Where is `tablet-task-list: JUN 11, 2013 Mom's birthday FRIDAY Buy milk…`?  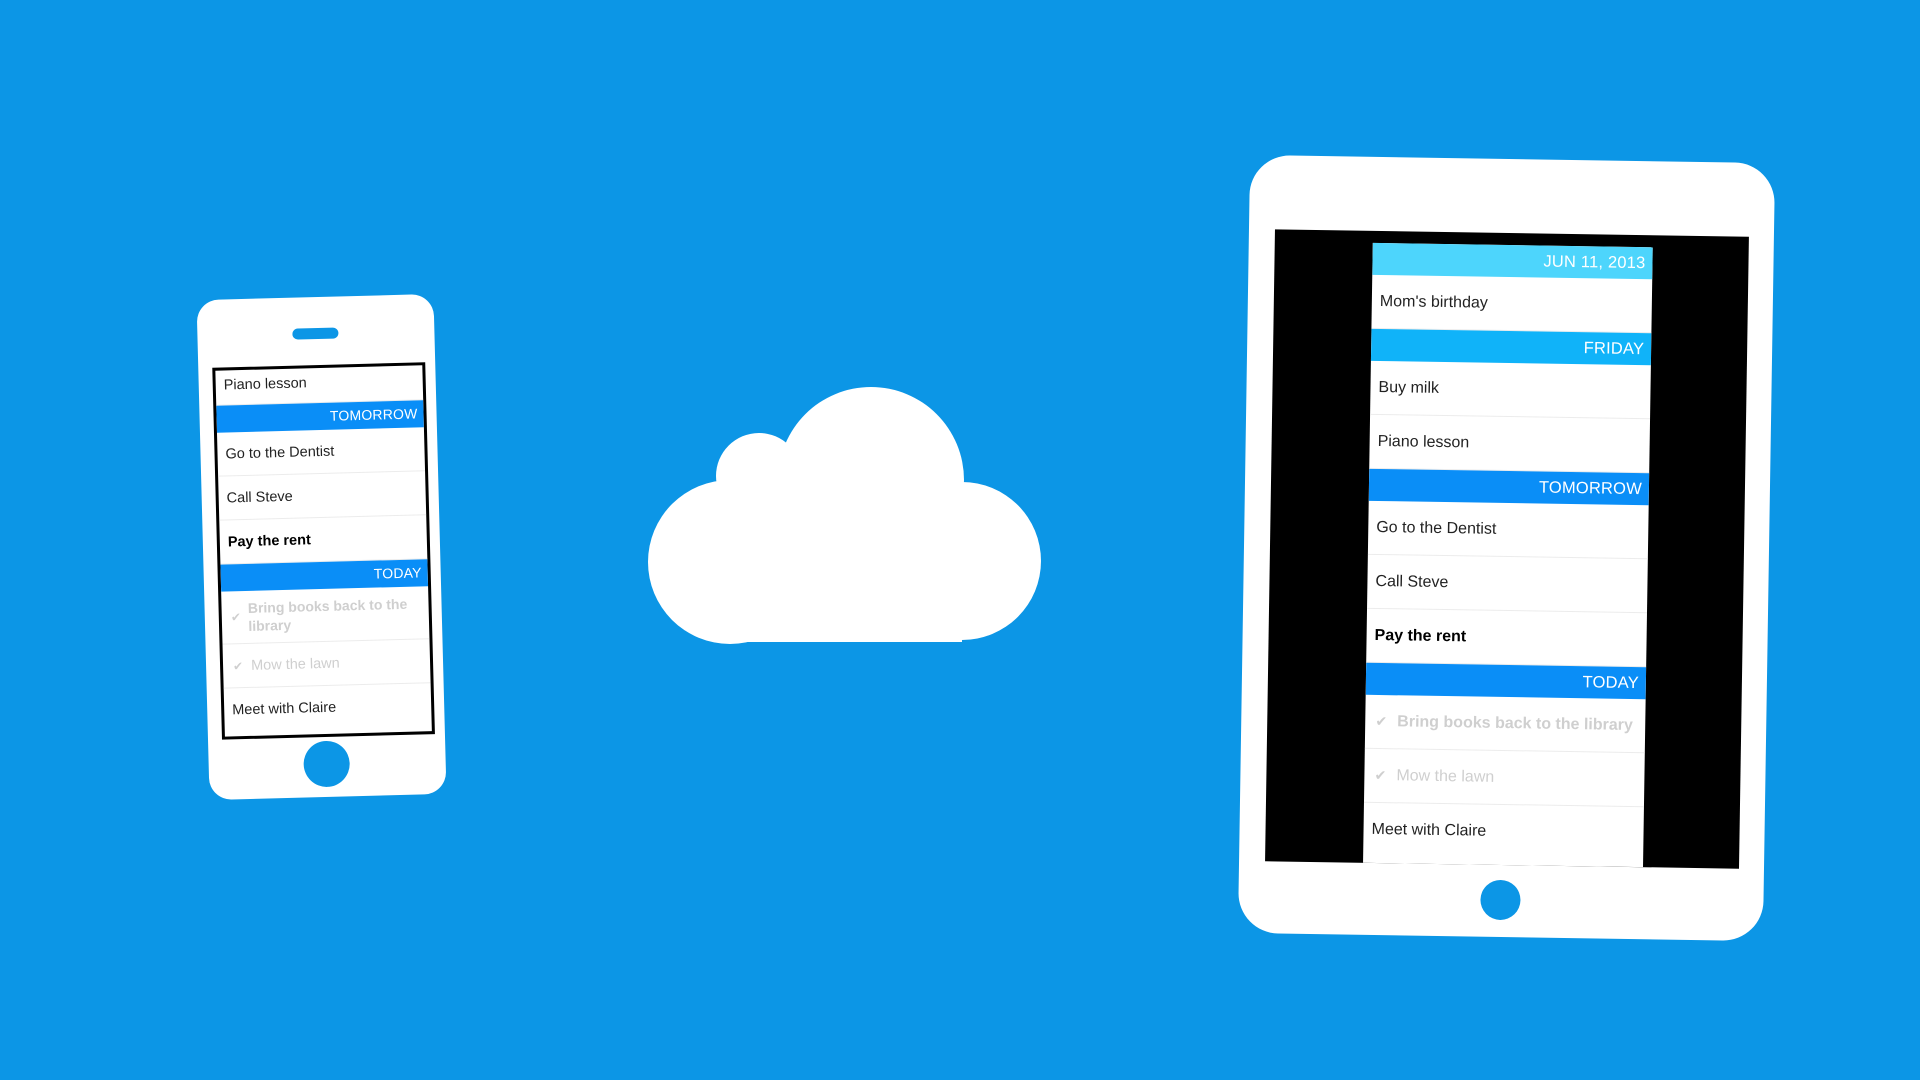
tablet-task-list: JUN 11, 2013 Mom's birthday FRIDAY Buy milk… is located at coordinates (1508, 555).